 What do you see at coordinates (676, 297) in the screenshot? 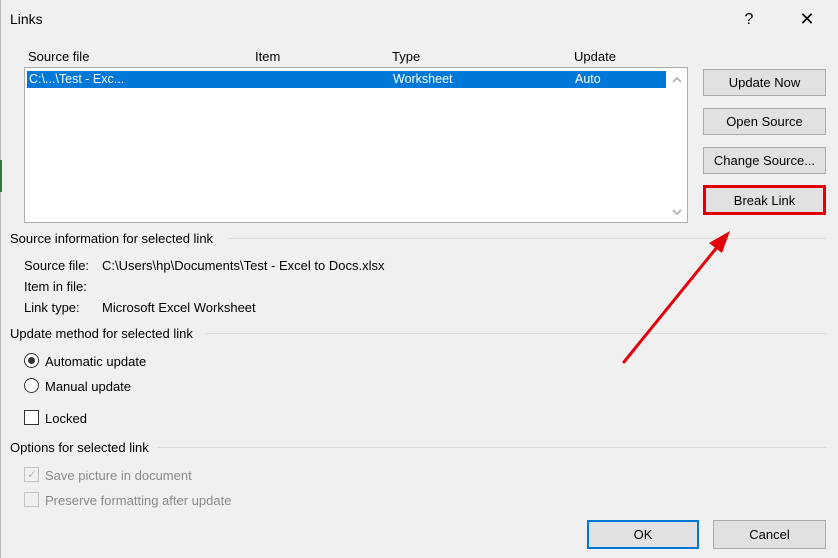
I see `annotation-arrow-icon` at bounding box center [676, 297].